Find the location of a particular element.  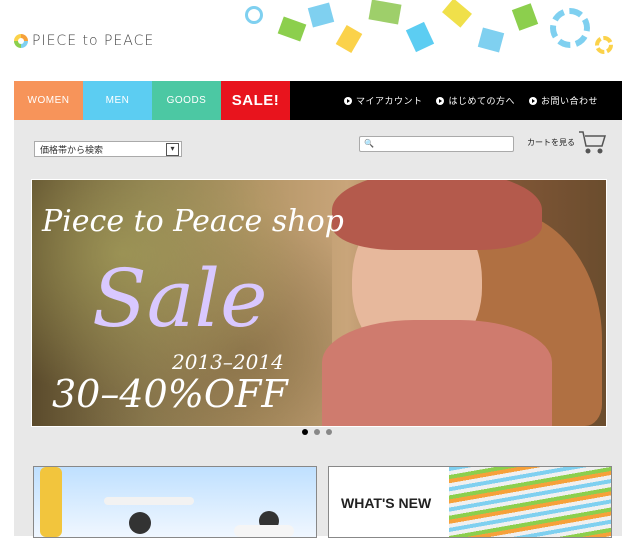

promo-striped-shirt is located at coordinates (530, 502).